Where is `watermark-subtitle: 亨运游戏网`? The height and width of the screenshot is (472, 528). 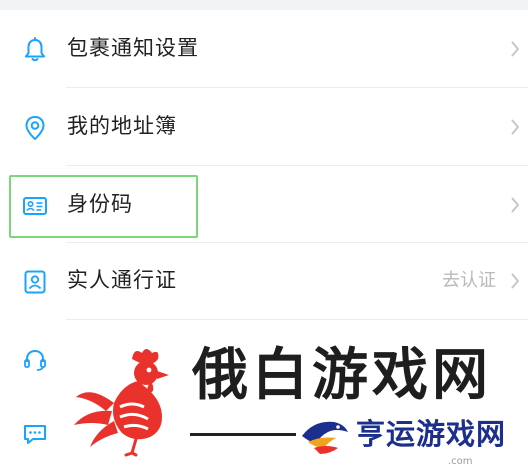
watermark-subtitle: 亨运游戏网 is located at coordinates (431, 434).